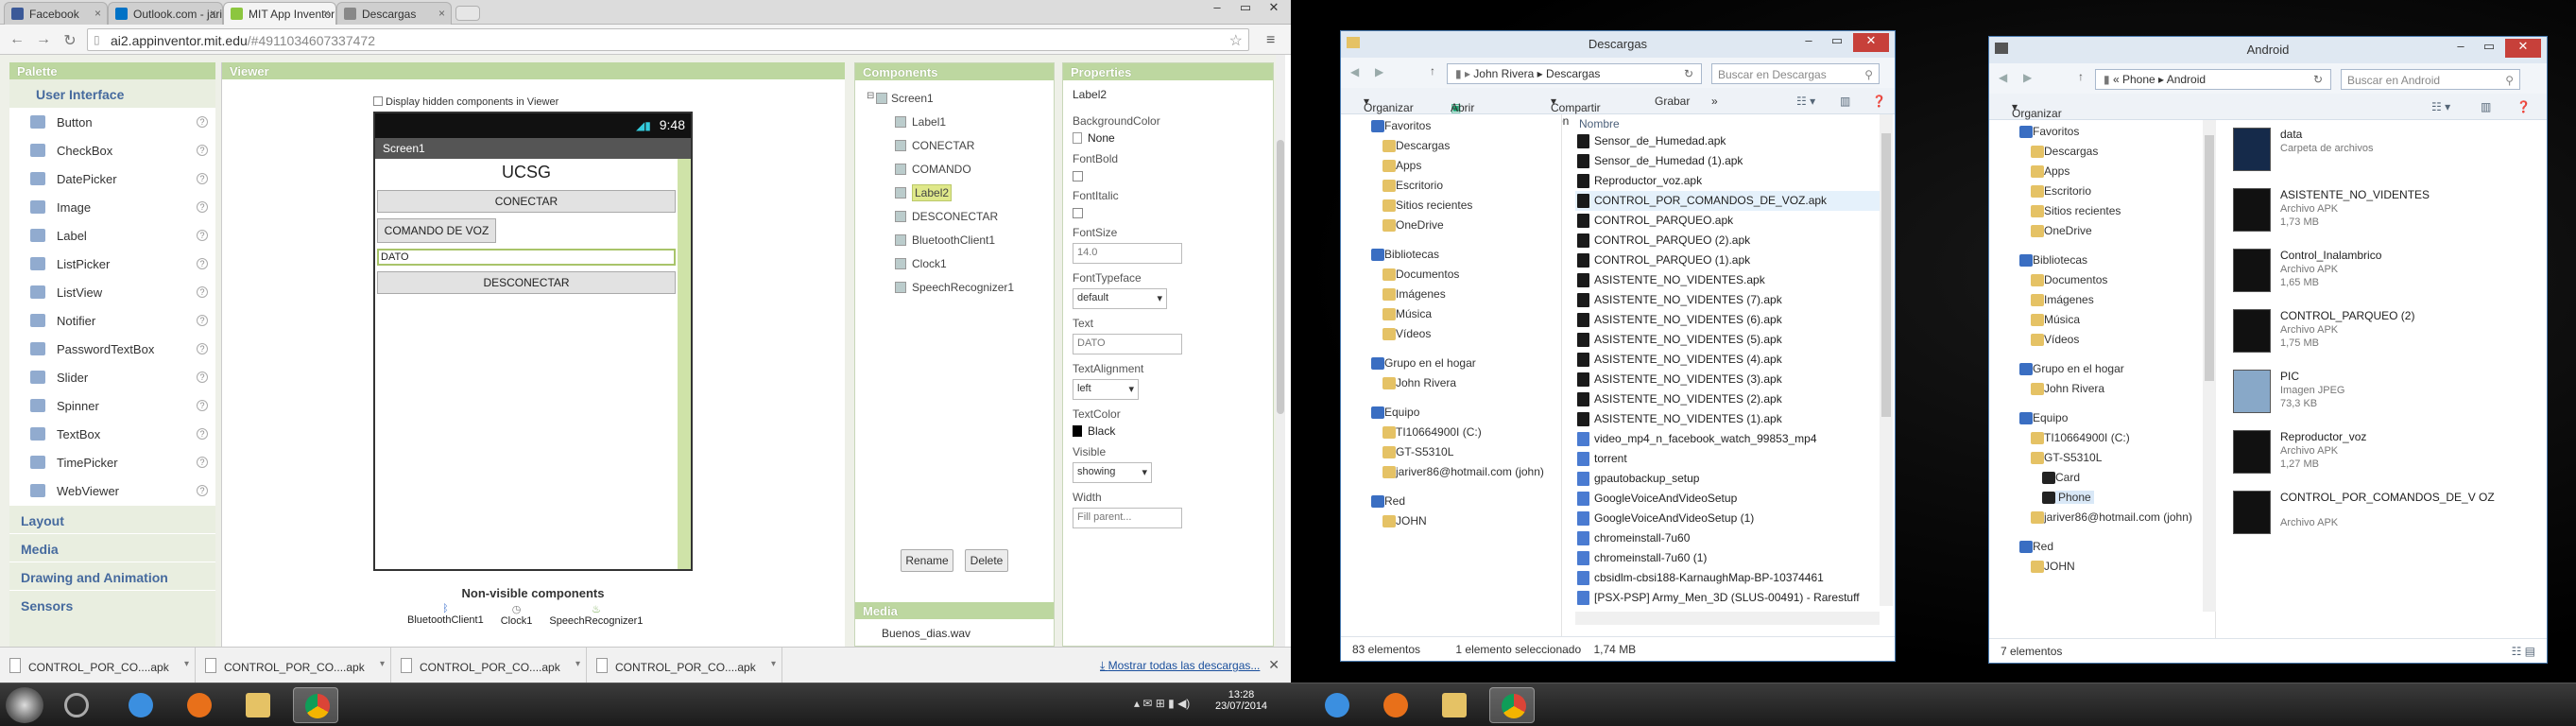  I want to click on phone-scrollbar, so click(684, 364).